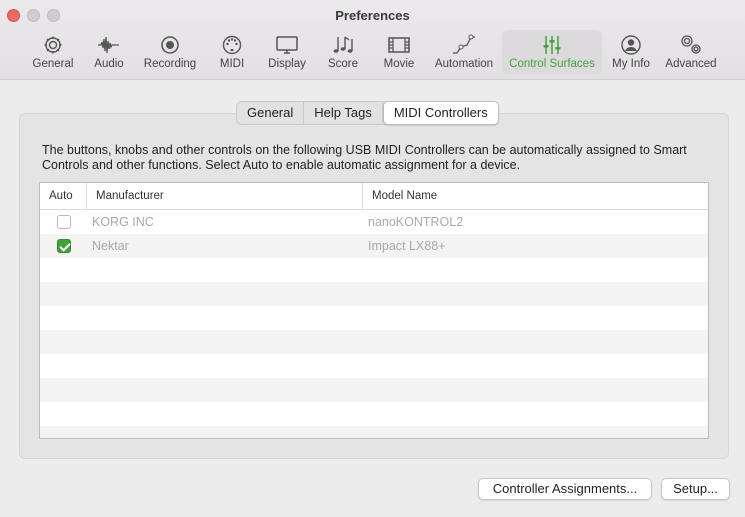 The width and height of the screenshot is (745, 517). Describe the element at coordinates (440, 113) in the screenshot. I see `tab-midi-controllers: MIDI Controllers` at that location.